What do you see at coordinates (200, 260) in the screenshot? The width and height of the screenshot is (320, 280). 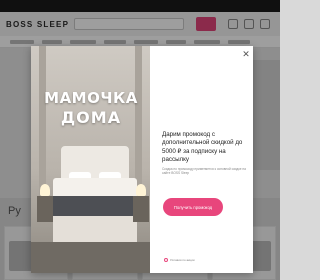 I see `promo-terms-link: Условия по акции` at bounding box center [200, 260].